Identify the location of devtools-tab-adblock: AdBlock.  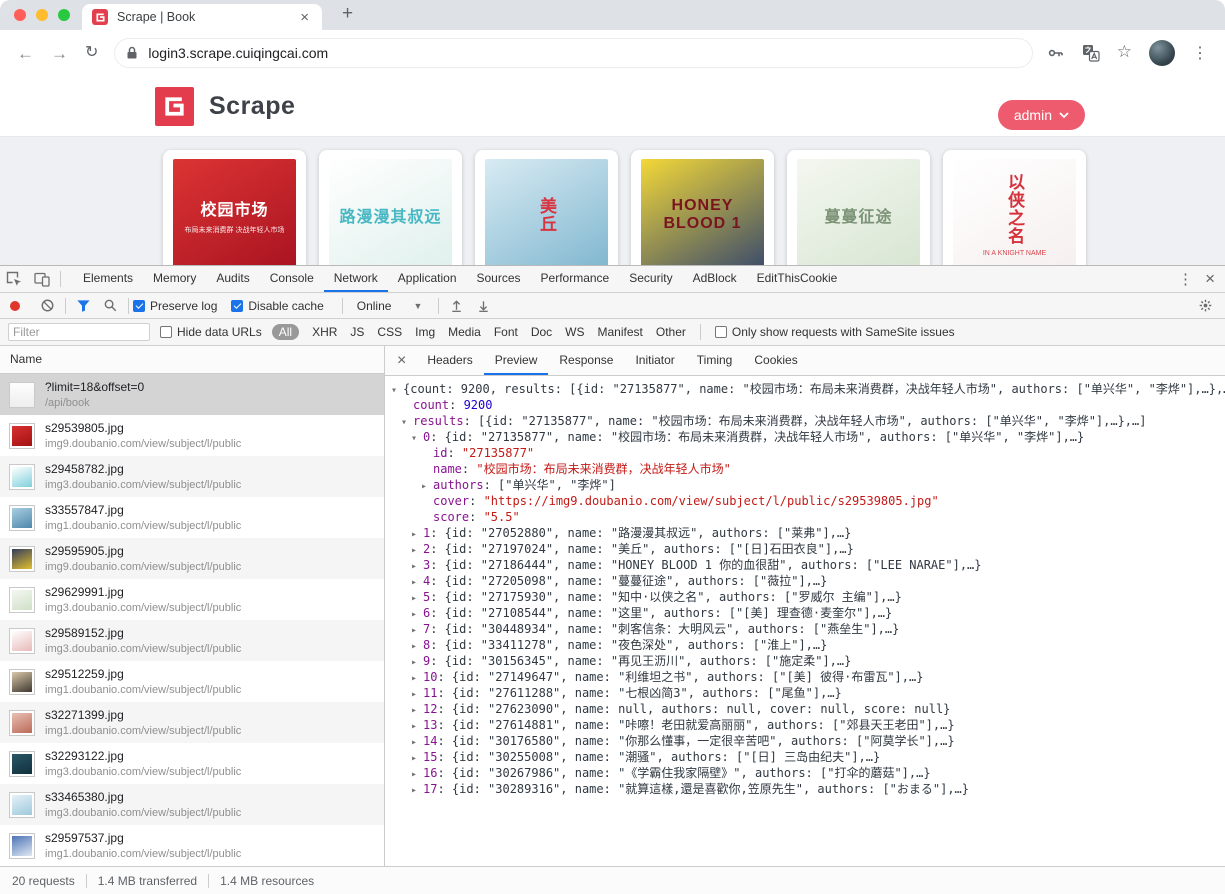
(715, 279).